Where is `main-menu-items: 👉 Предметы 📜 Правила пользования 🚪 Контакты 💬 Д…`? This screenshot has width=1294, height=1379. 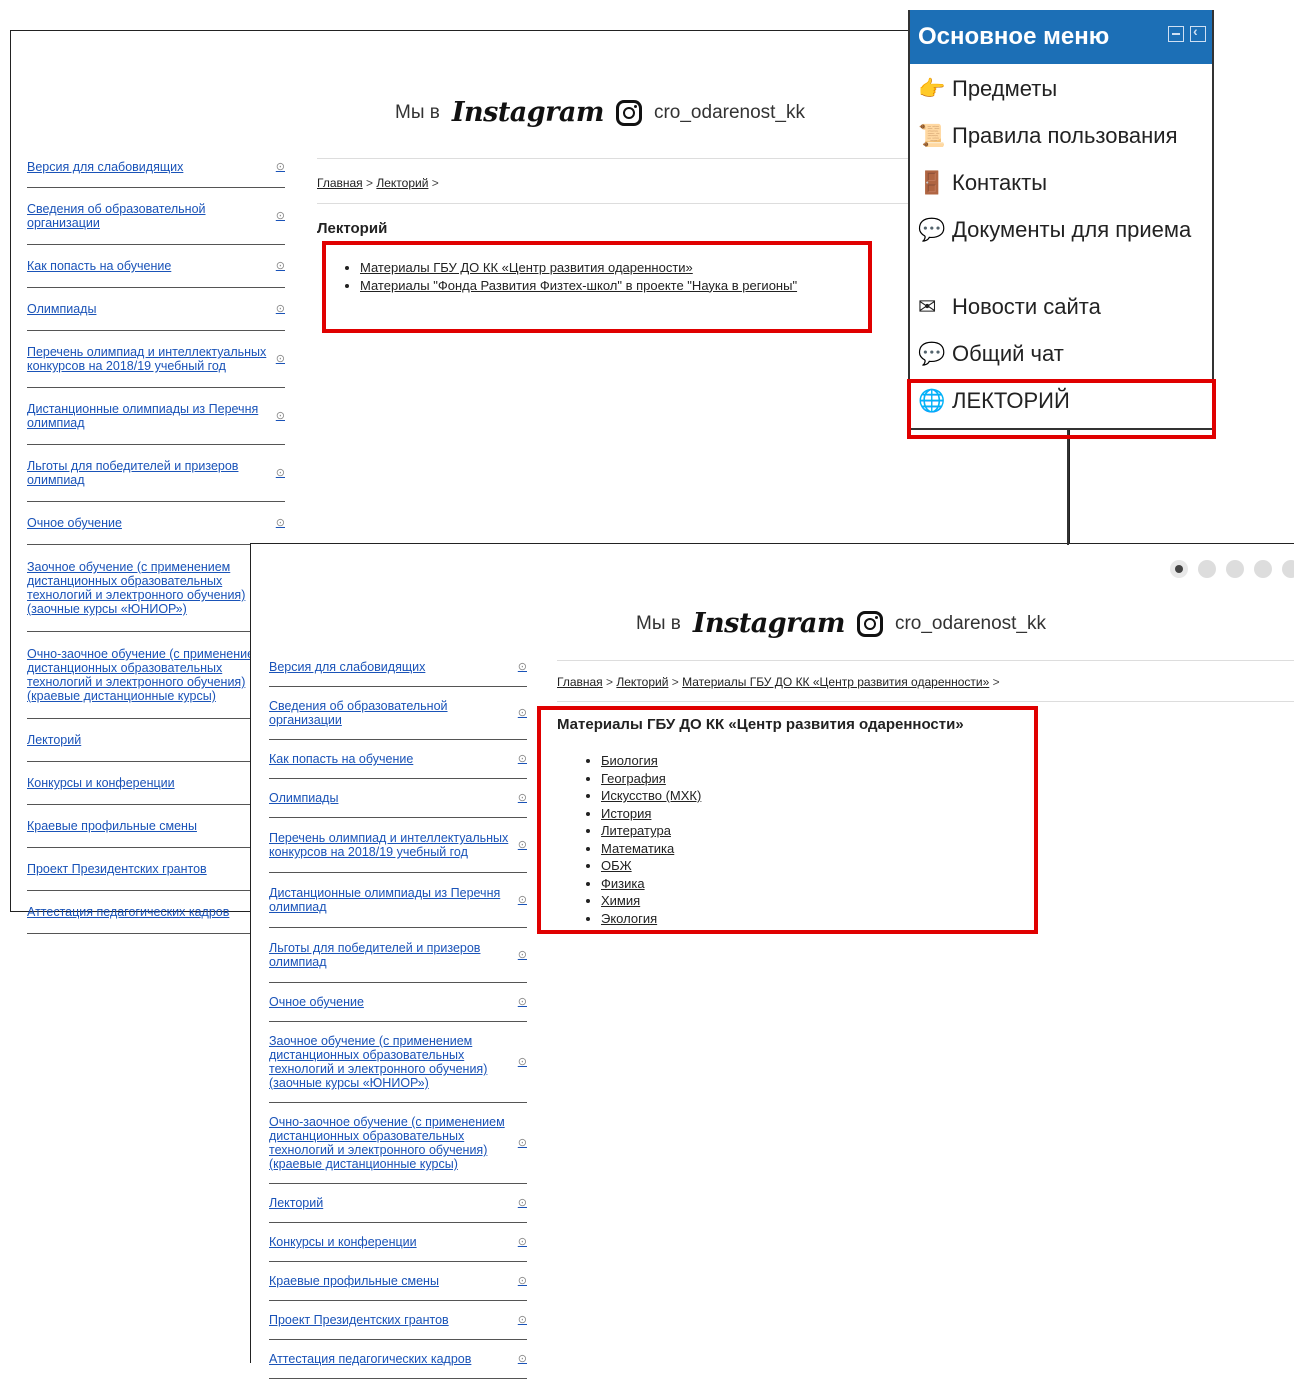 main-menu-items: 👉 Предметы 📜 Правила пользования 🚪 Контакты 💬 Д… is located at coordinates (1061, 245).